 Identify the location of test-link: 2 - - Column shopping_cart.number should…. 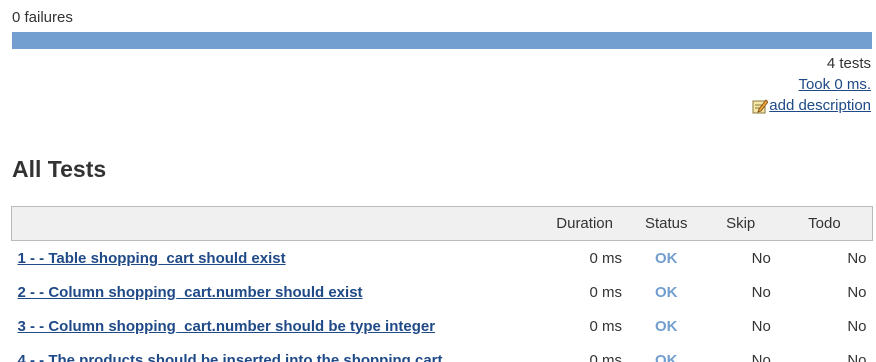
(190, 292).